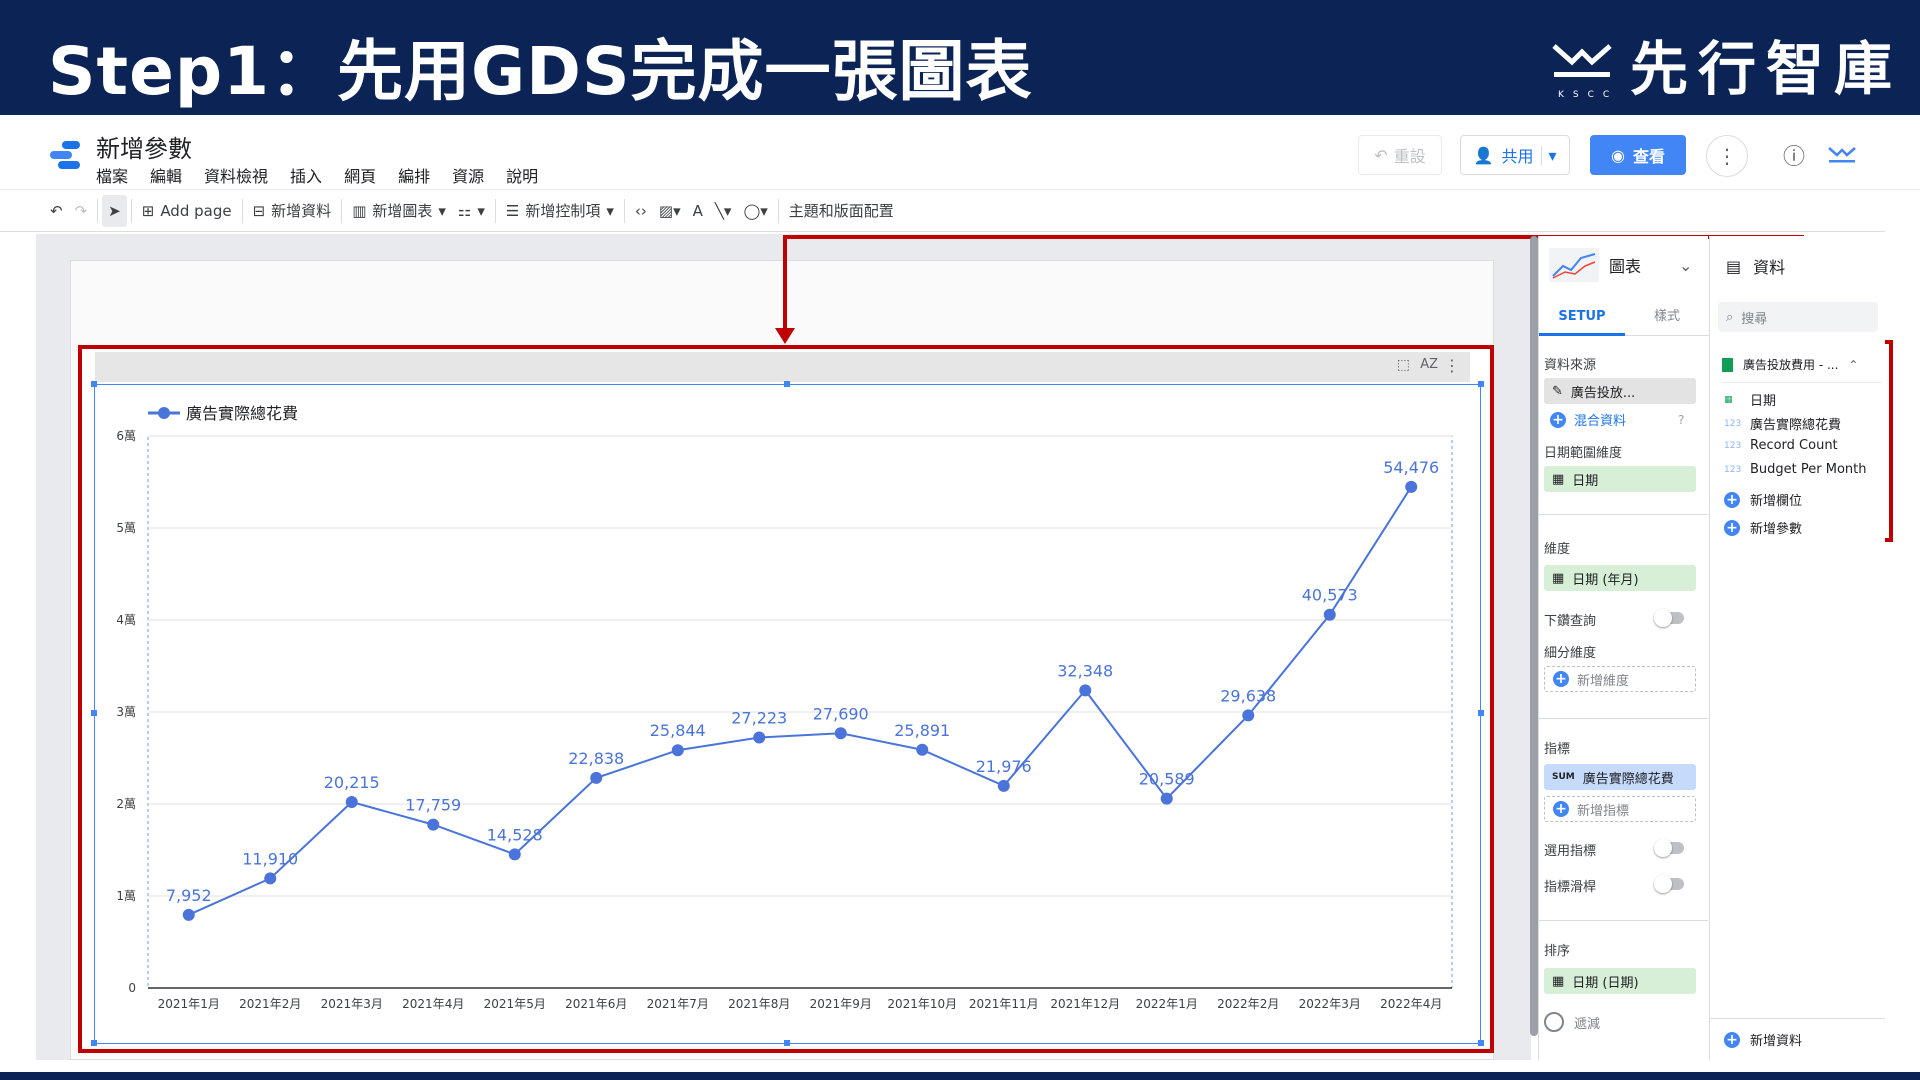 The width and height of the screenshot is (1920, 1080). What do you see at coordinates (1686, 265) in the screenshot?
I see `chevron-down-icon: ⌄` at bounding box center [1686, 265].